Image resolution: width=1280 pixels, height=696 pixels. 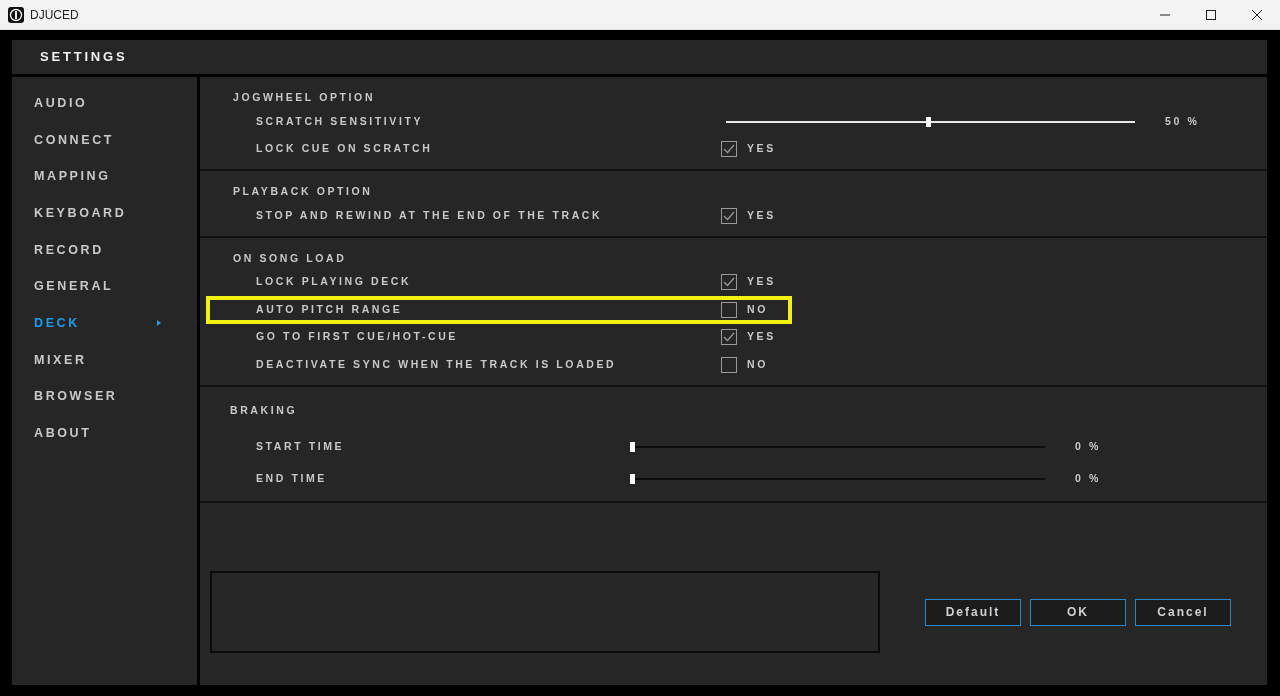 I want to click on sidebar-item: BROWSER, so click(x=104, y=397).